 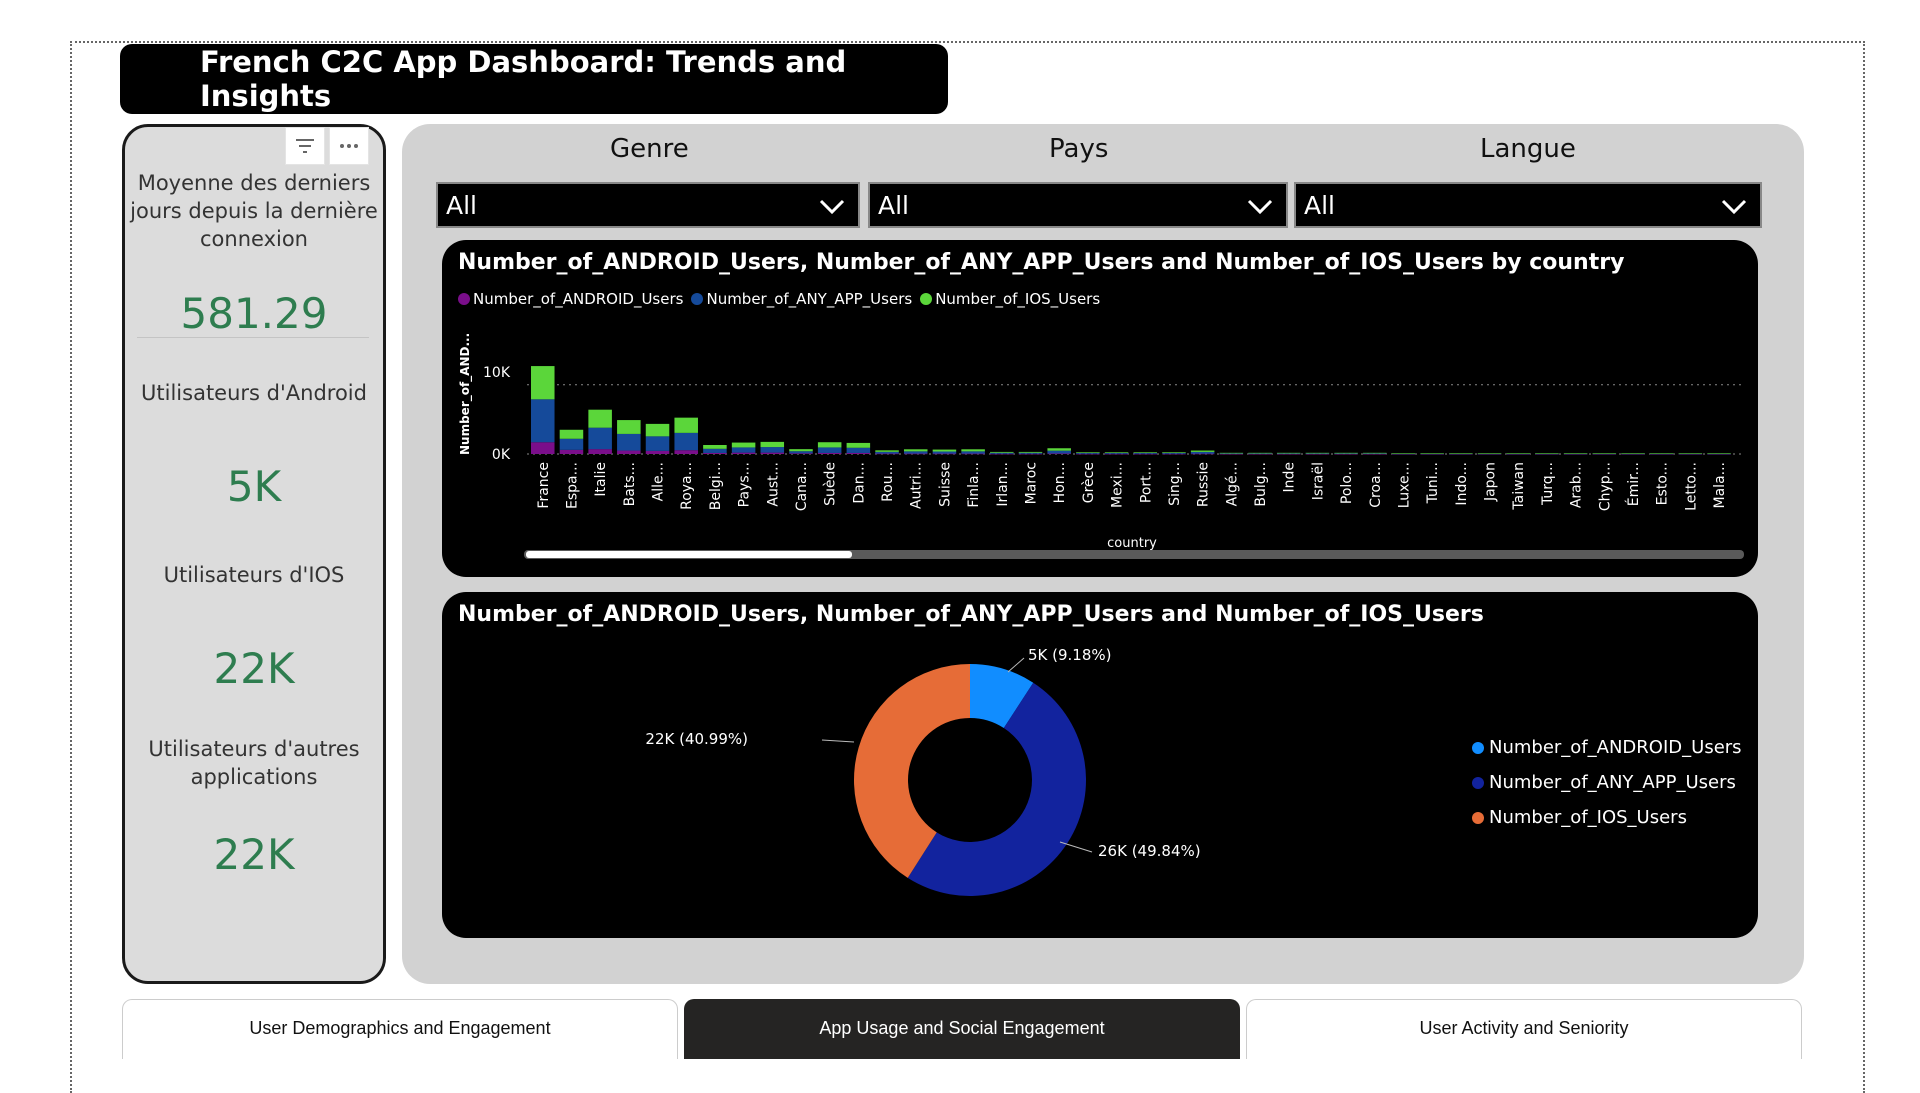 I want to click on legend-item-any-app: Number_of_ANY_APP_Users, so click(x=1607, y=782).